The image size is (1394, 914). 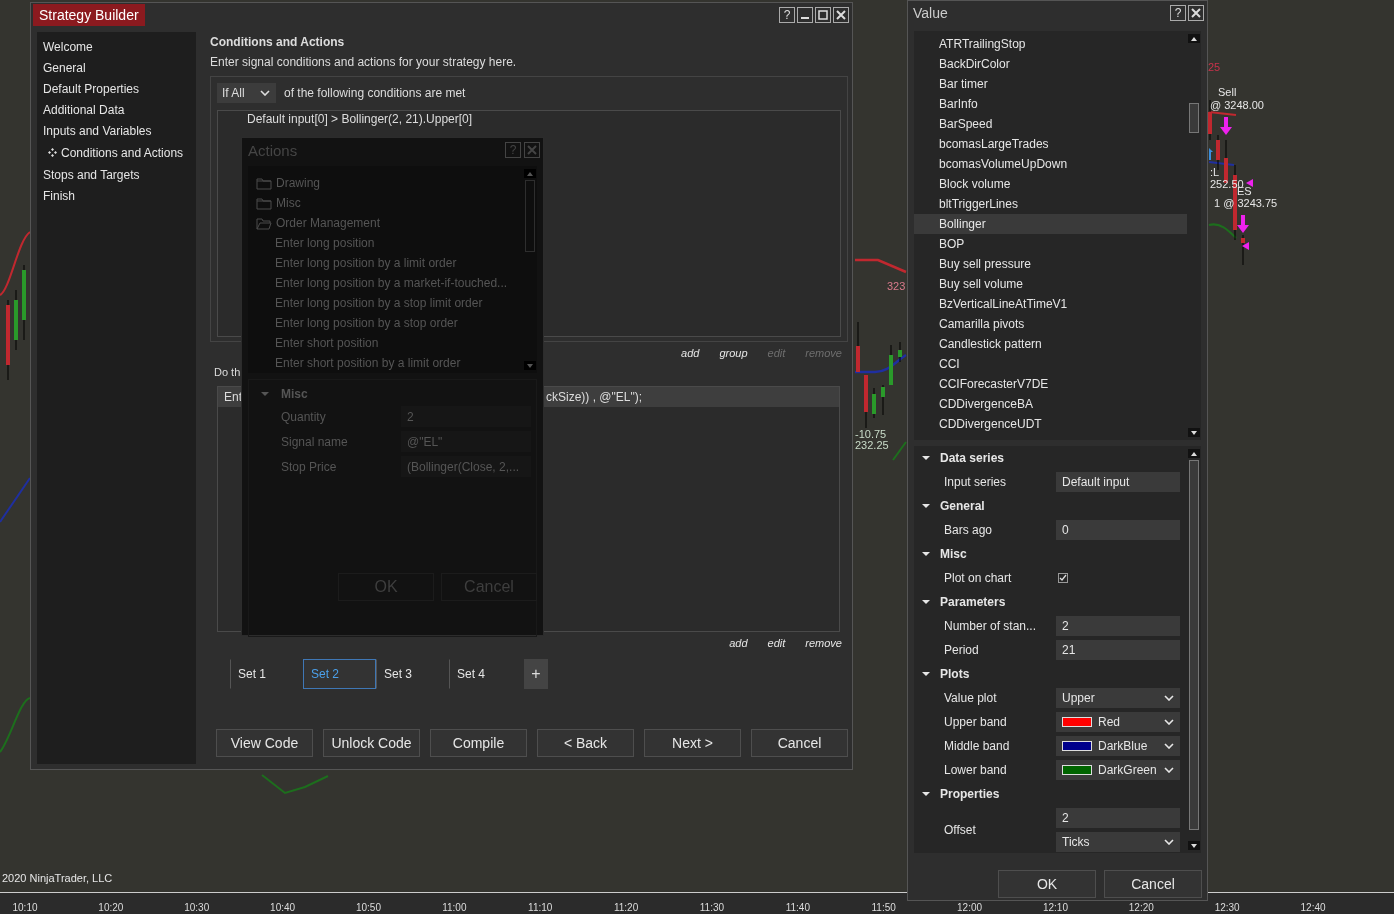 I want to click on time-label: 12:20, so click(x=1141, y=907).